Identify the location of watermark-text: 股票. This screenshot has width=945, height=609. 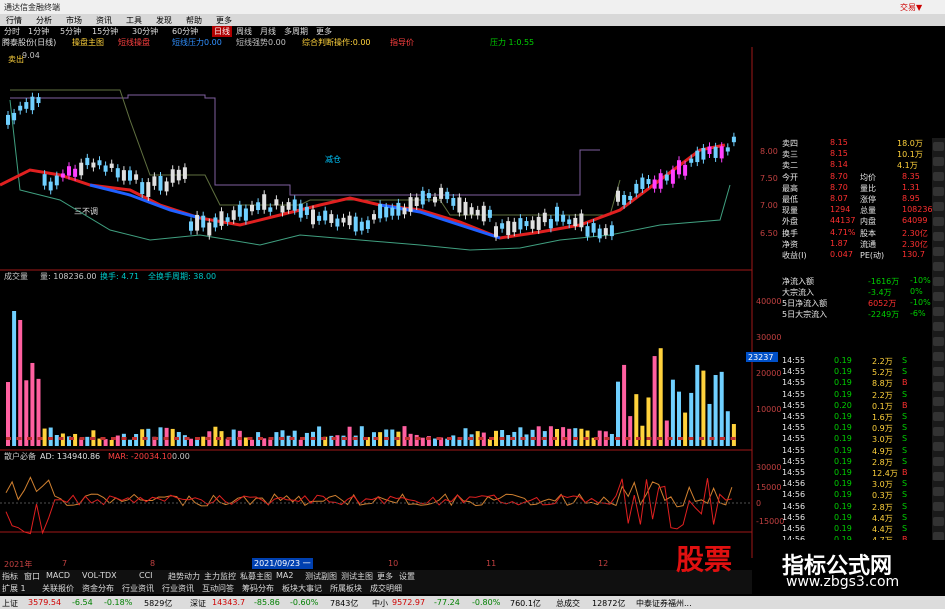
(704, 559).